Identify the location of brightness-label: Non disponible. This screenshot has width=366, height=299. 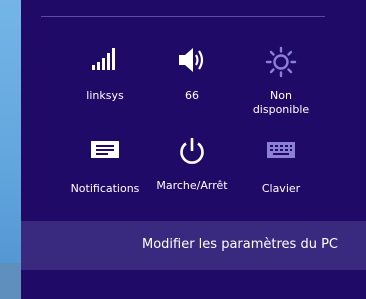
(281, 102).